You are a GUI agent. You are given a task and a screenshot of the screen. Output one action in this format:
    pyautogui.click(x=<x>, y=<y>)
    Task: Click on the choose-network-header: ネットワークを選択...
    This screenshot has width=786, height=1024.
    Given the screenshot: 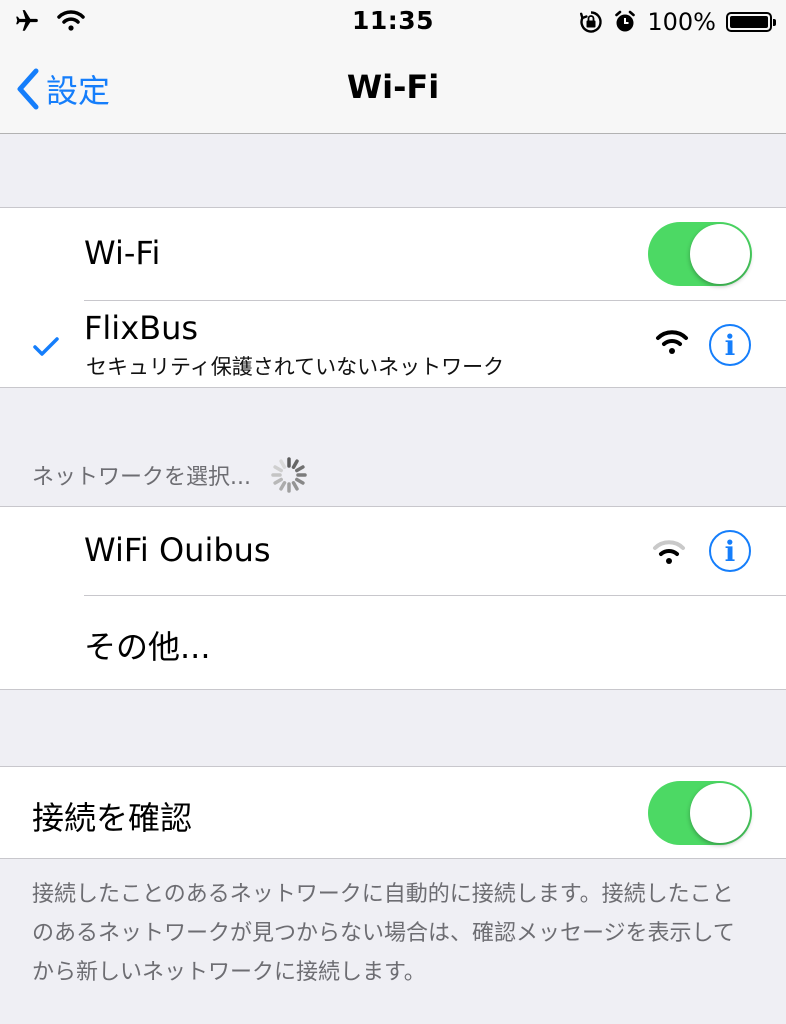 What is the action you would take?
    pyautogui.click(x=170, y=475)
    